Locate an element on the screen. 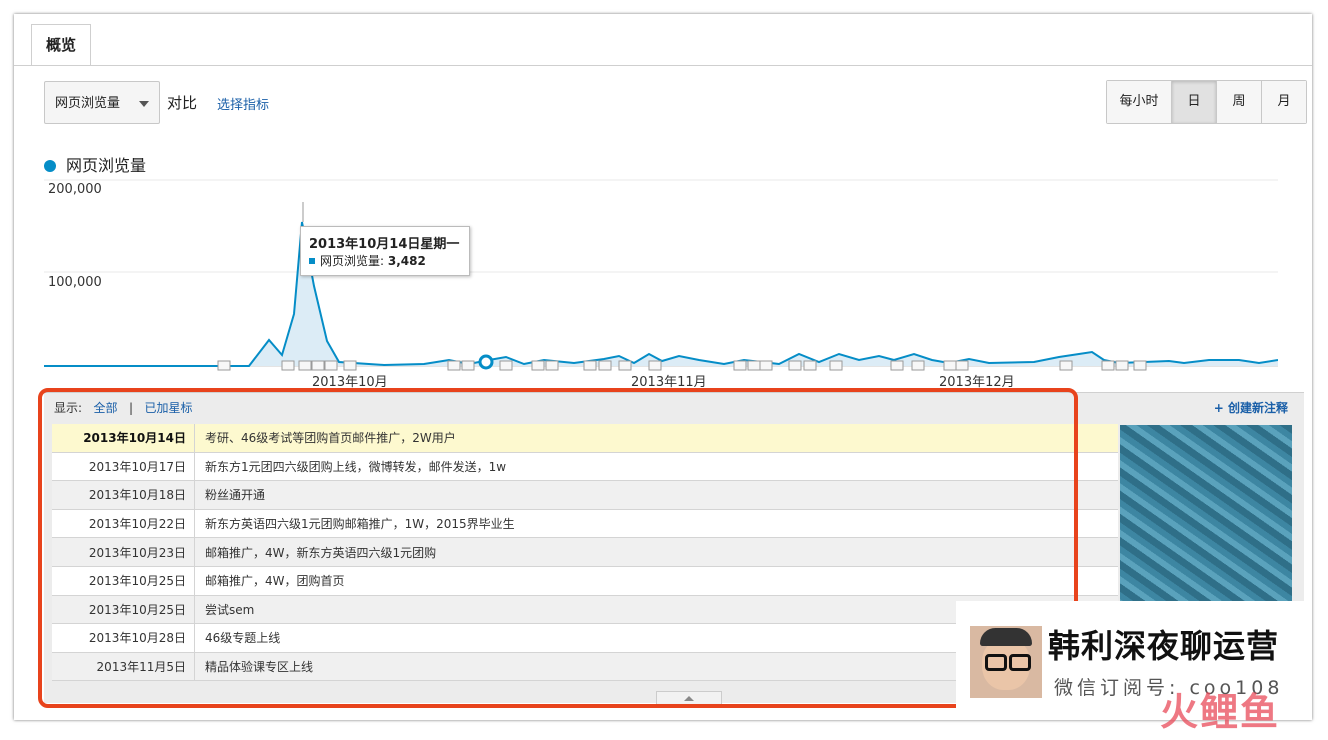  granularity-week-button: 周 is located at coordinates (1238, 102).